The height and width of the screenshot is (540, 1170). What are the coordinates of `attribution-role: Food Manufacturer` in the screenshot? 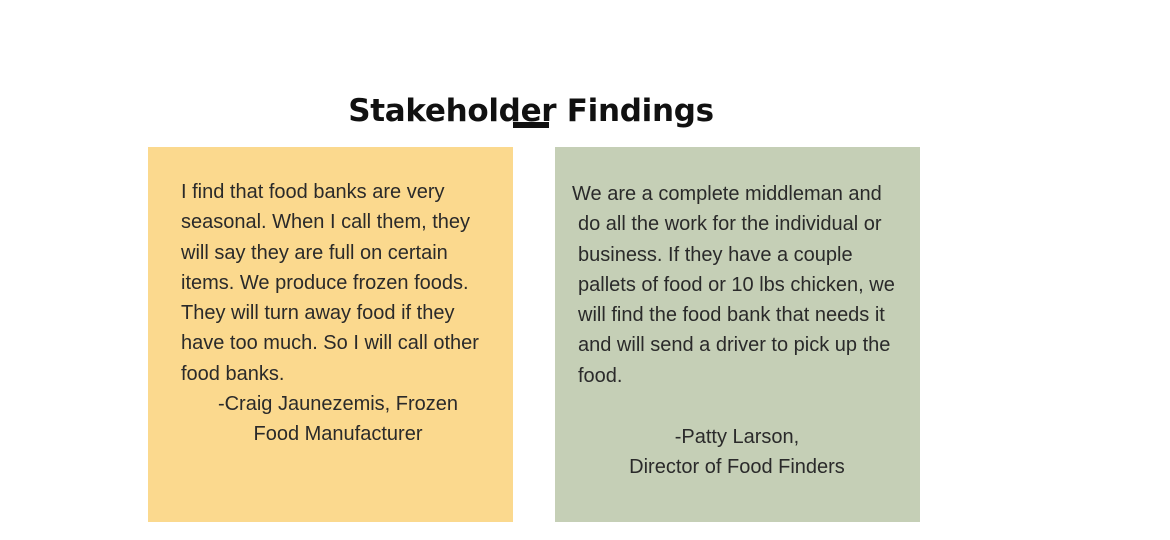 It's located at (338, 434).